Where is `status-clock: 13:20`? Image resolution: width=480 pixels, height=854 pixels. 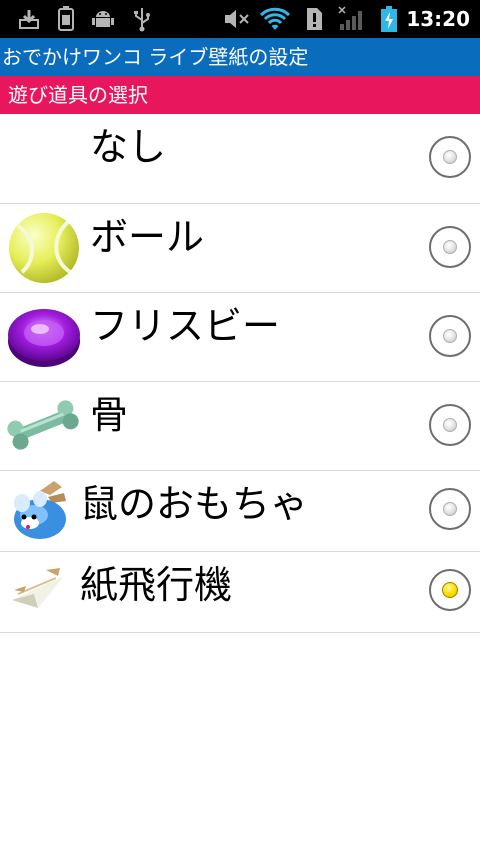
status-clock: 13:20 is located at coordinates (438, 19).